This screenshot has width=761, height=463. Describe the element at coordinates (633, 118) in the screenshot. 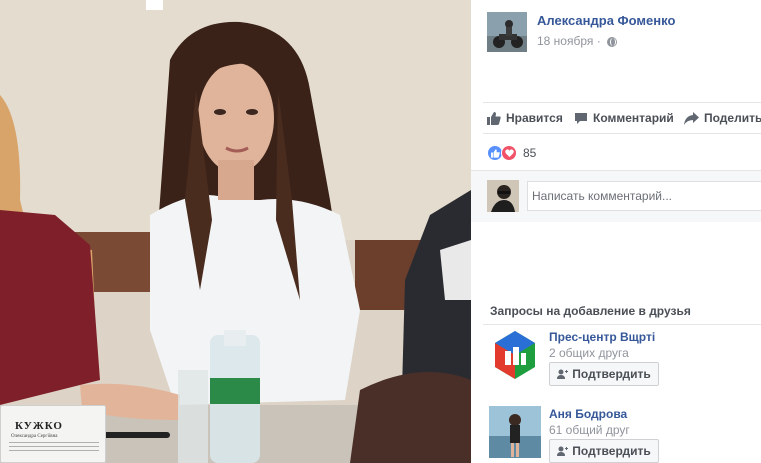

I see `comment-label: Комментарий` at that location.